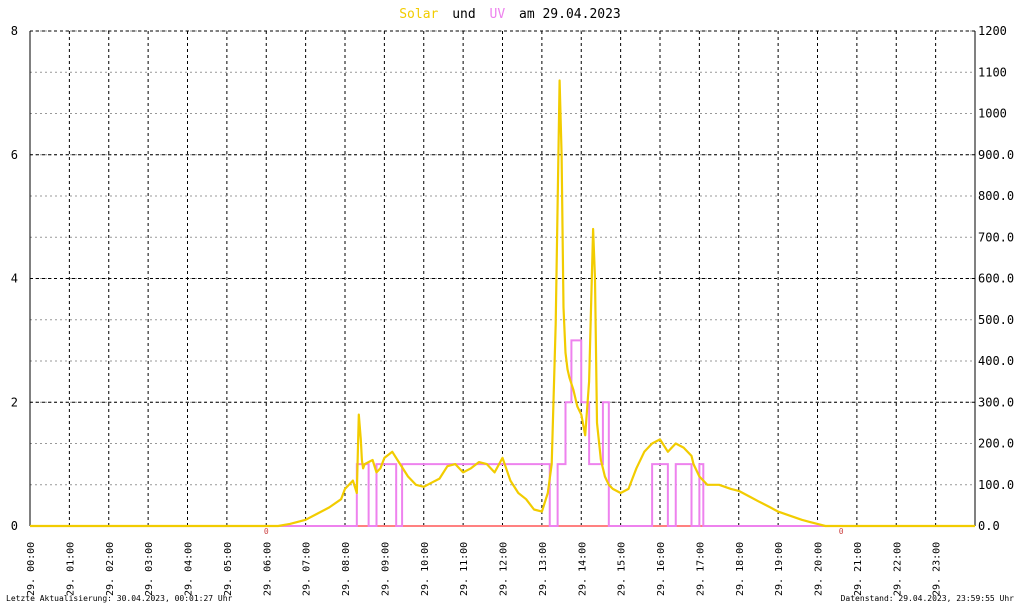 The height and width of the screenshot is (606, 1020). I want to click on x-axis-tick-label: 29. 05:00, so click(228, 569).